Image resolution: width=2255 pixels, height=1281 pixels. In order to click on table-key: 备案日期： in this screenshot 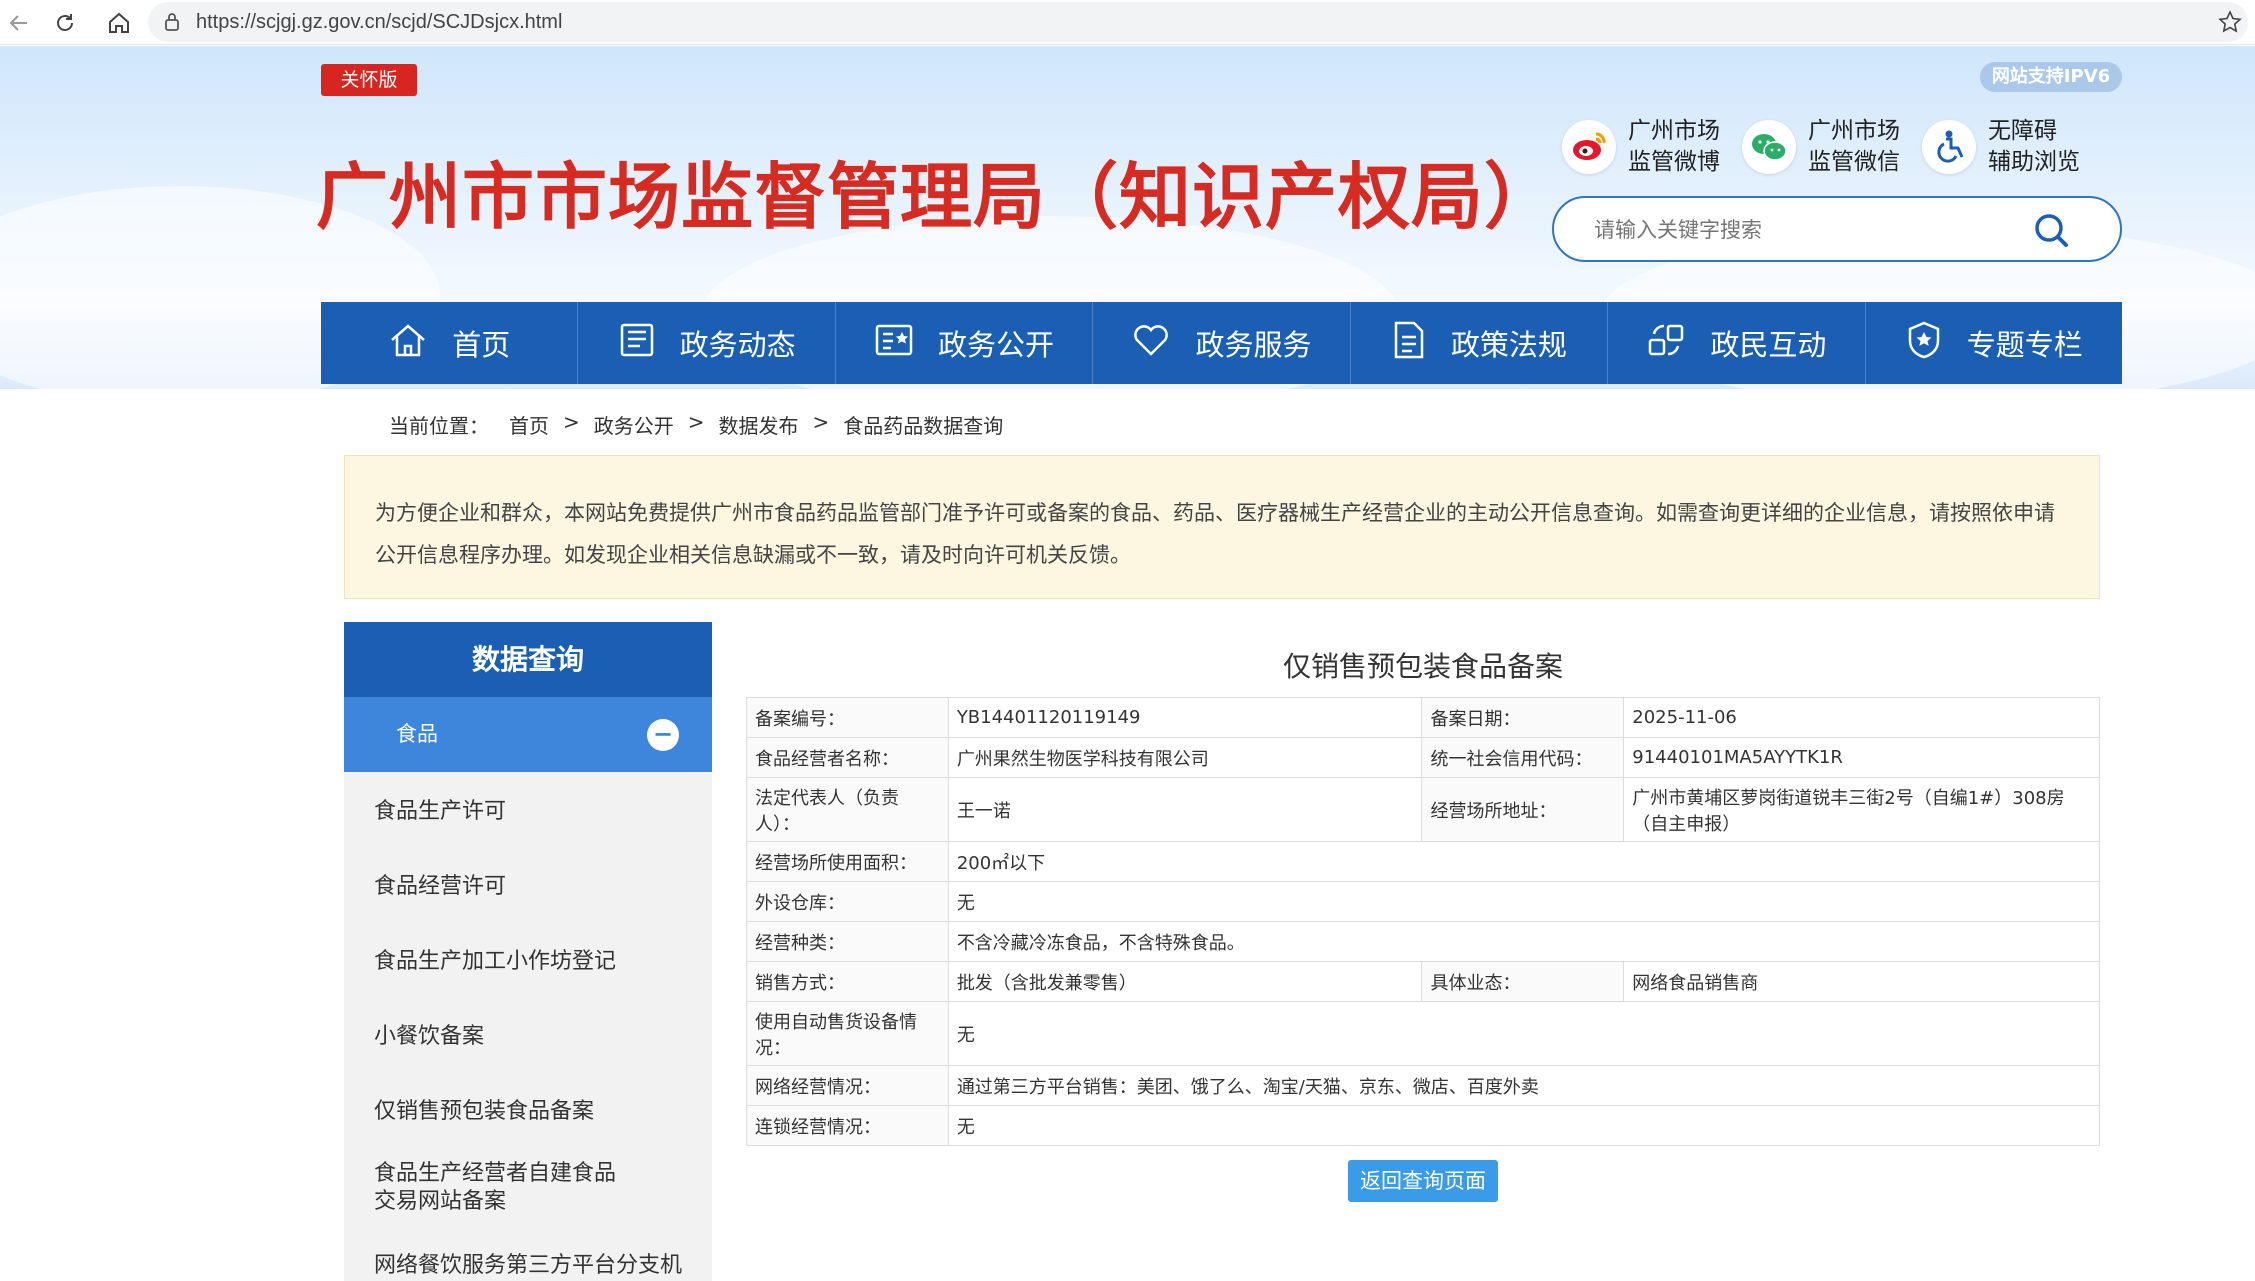, I will do `click(1523, 717)`.